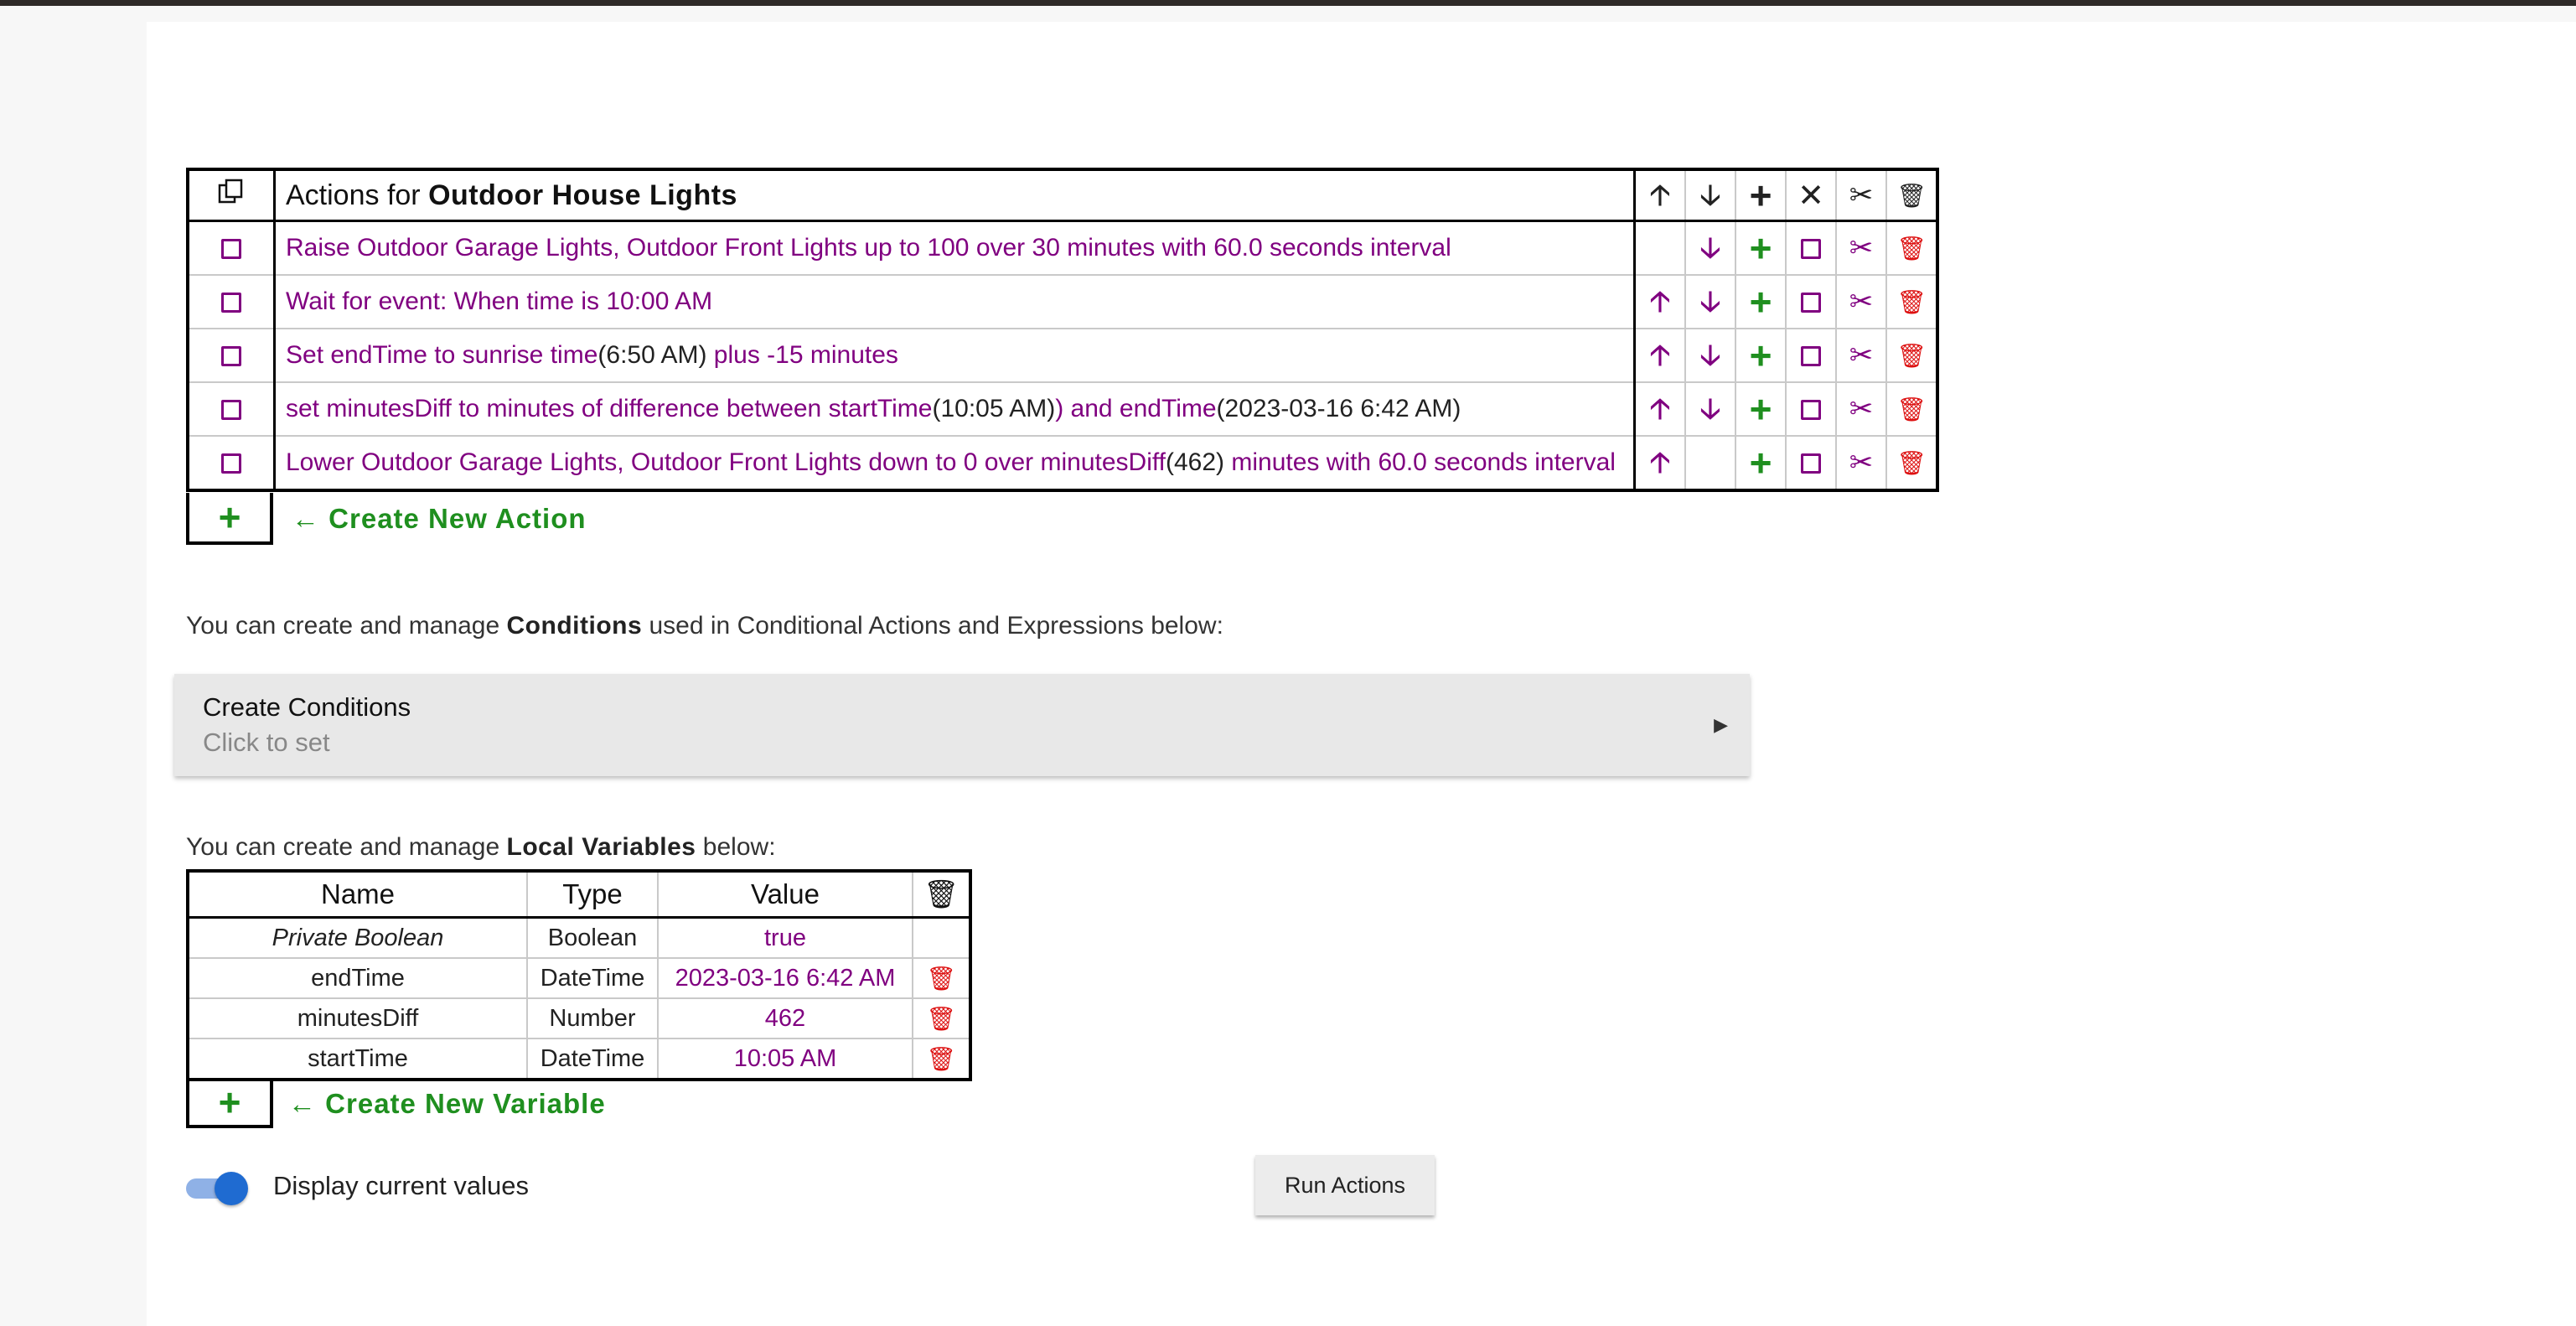  I want to click on create-new-action-link: ← Create New Action, so click(439, 519).